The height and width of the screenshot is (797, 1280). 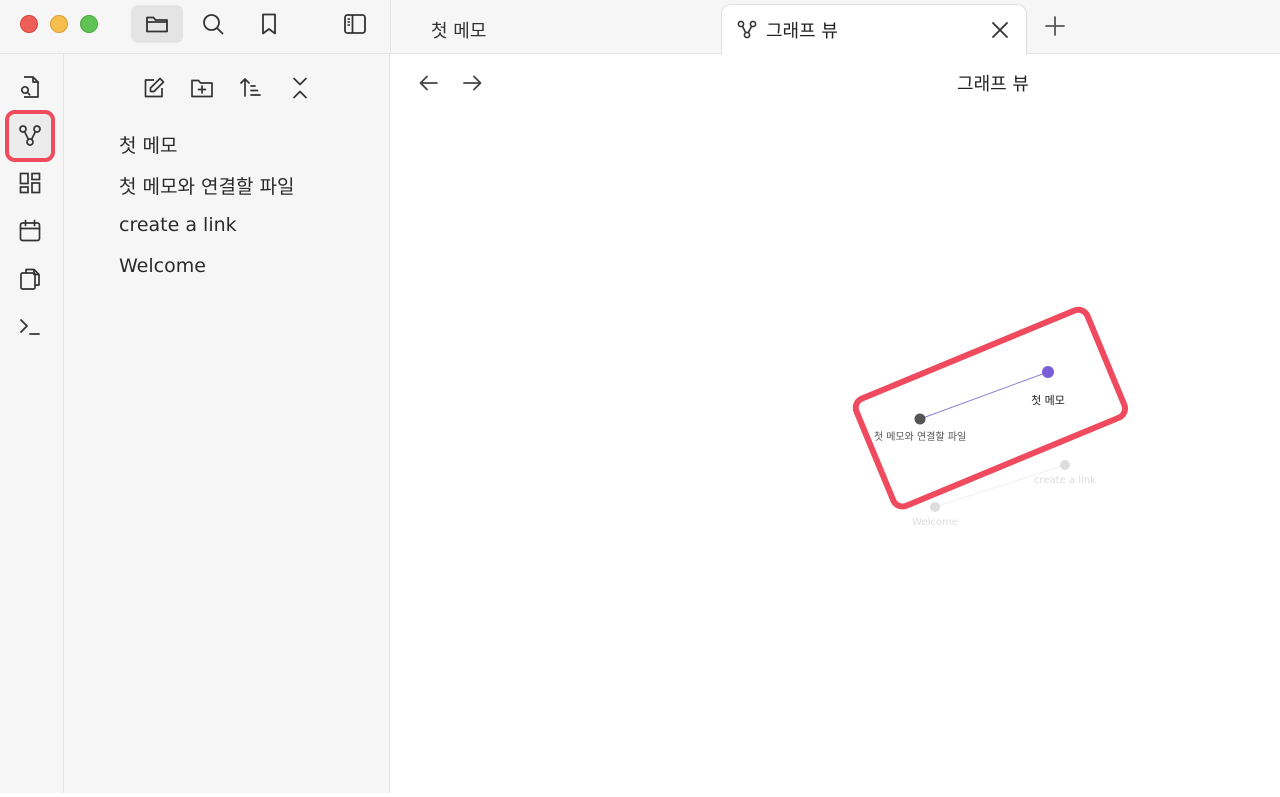 What do you see at coordinates (178, 225) in the screenshot?
I see `file-item: create a link` at bounding box center [178, 225].